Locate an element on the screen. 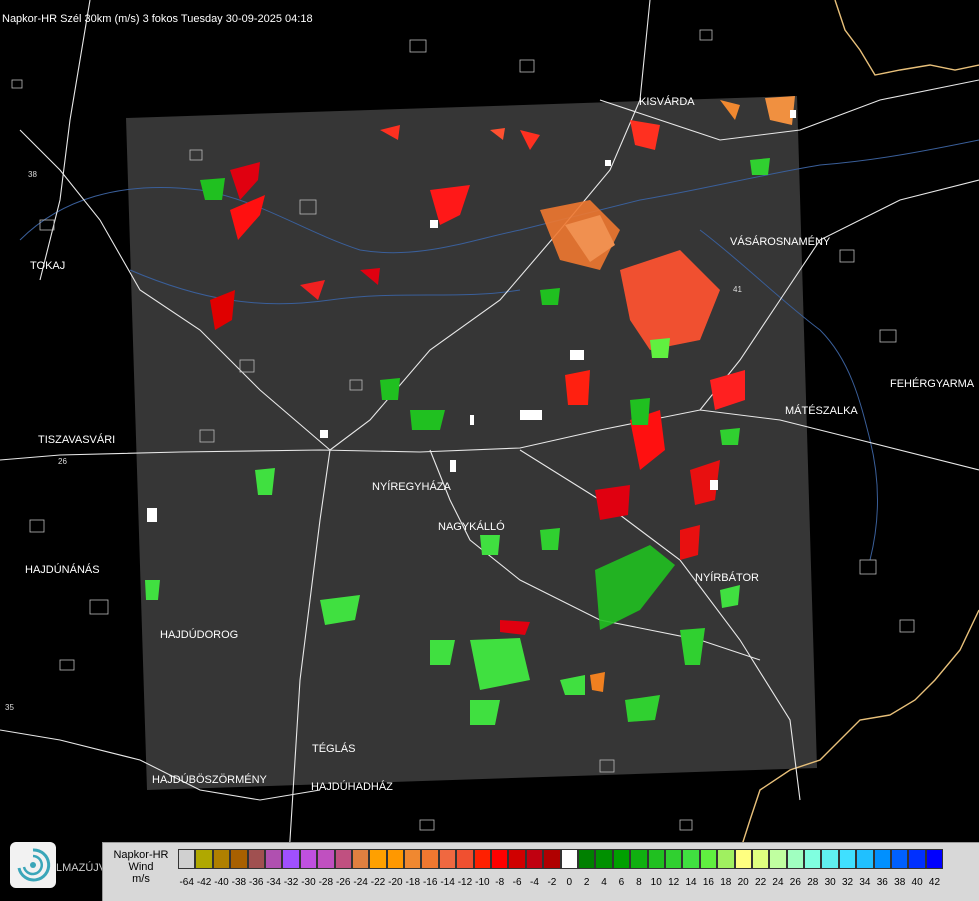  legend-title-line: Napkor-HR is located at coordinates (141, 855).